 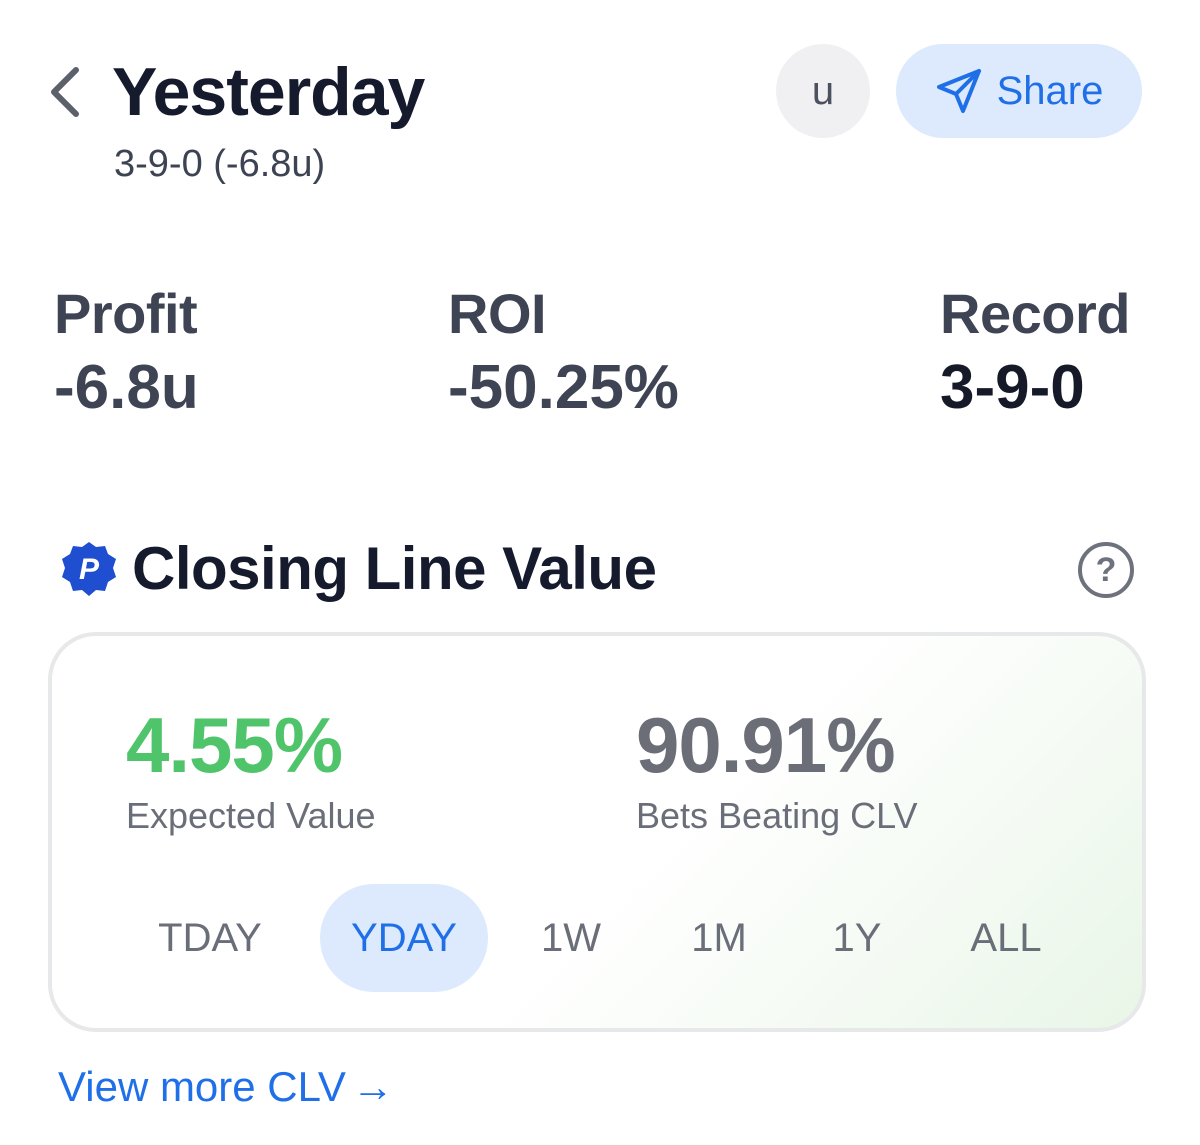 I want to click on clv-section-title: Closing Line Value, so click(x=394, y=568).